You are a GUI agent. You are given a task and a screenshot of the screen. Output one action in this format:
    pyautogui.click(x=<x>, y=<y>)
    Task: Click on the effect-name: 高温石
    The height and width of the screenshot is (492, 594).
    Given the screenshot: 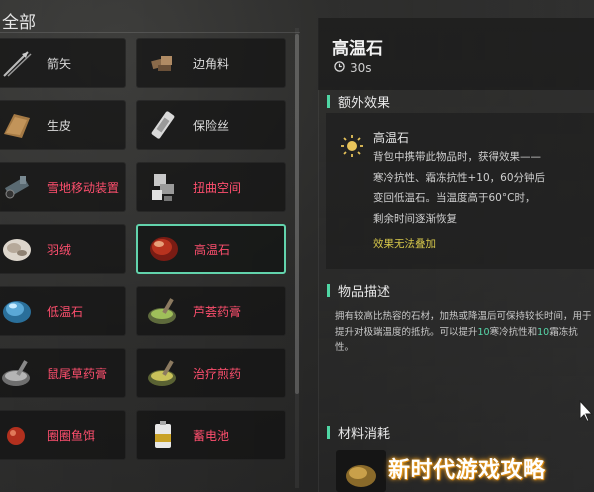 What is the action you would take?
    pyautogui.click(x=391, y=138)
    